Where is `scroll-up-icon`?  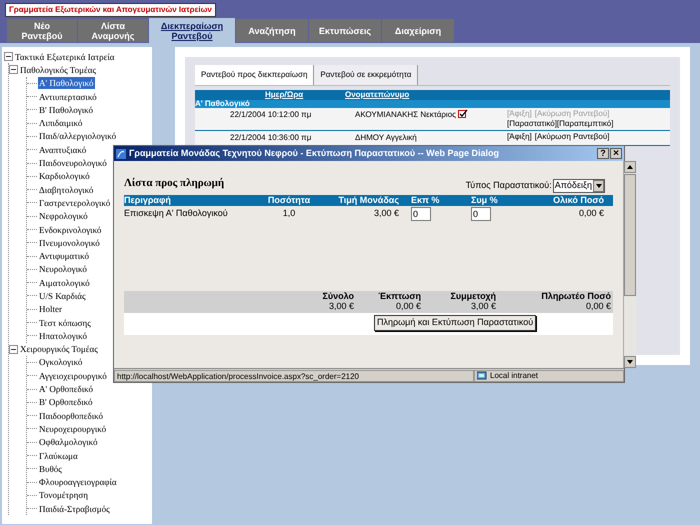
scroll-up-icon is located at coordinates (630, 167).